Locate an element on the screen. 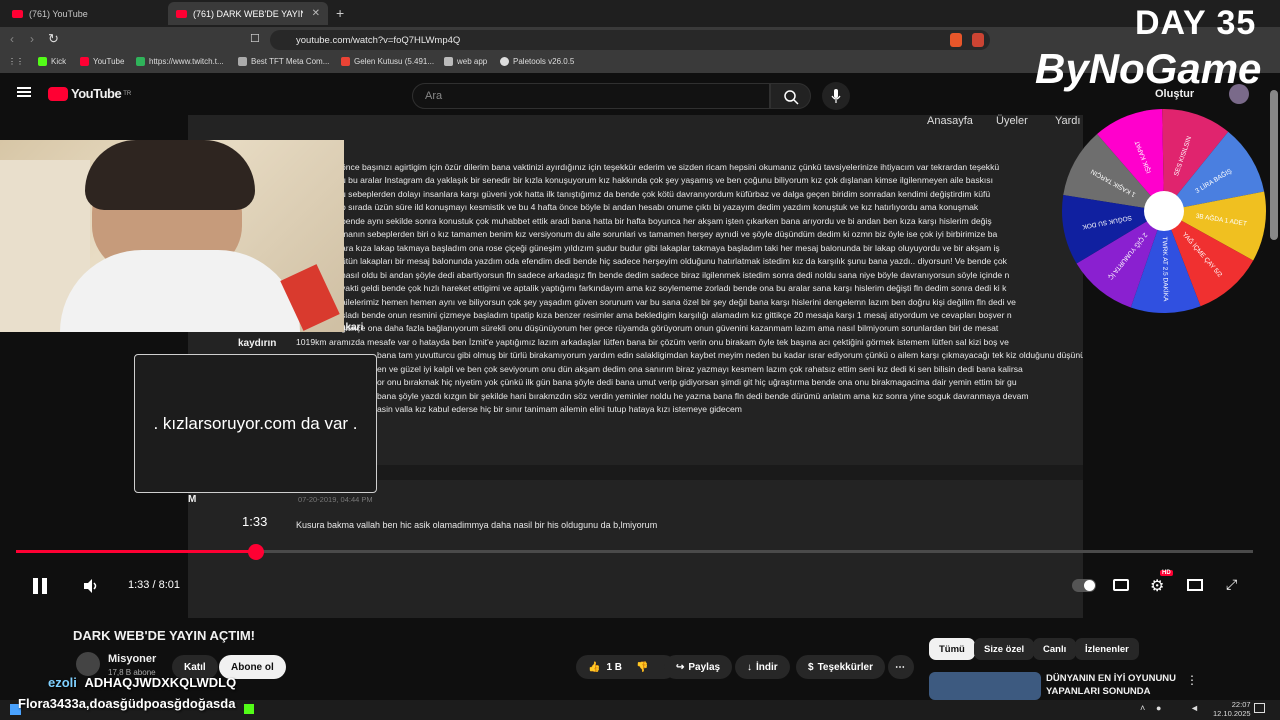 This screenshot has height=720, width=1280. webcam-overlay is located at coordinates (172, 236).